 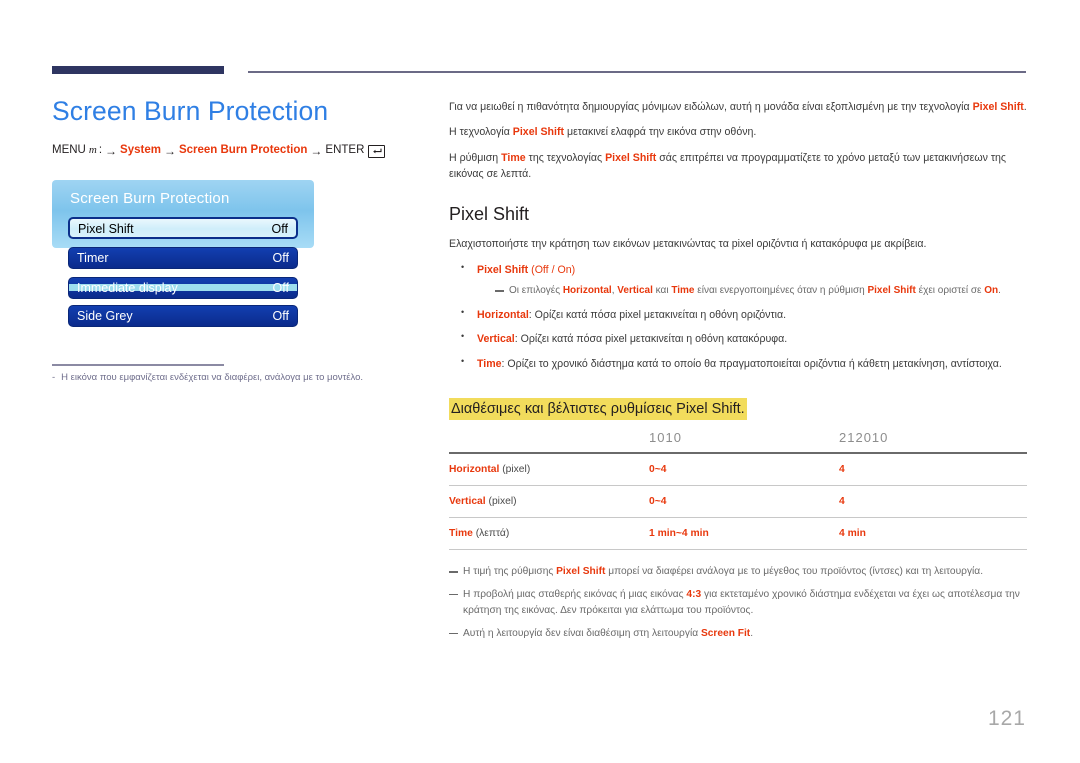 What do you see at coordinates (492, 534) in the screenshot?
I see `table-row-unit: (λεπτά)` at bounding box center [492, 534].